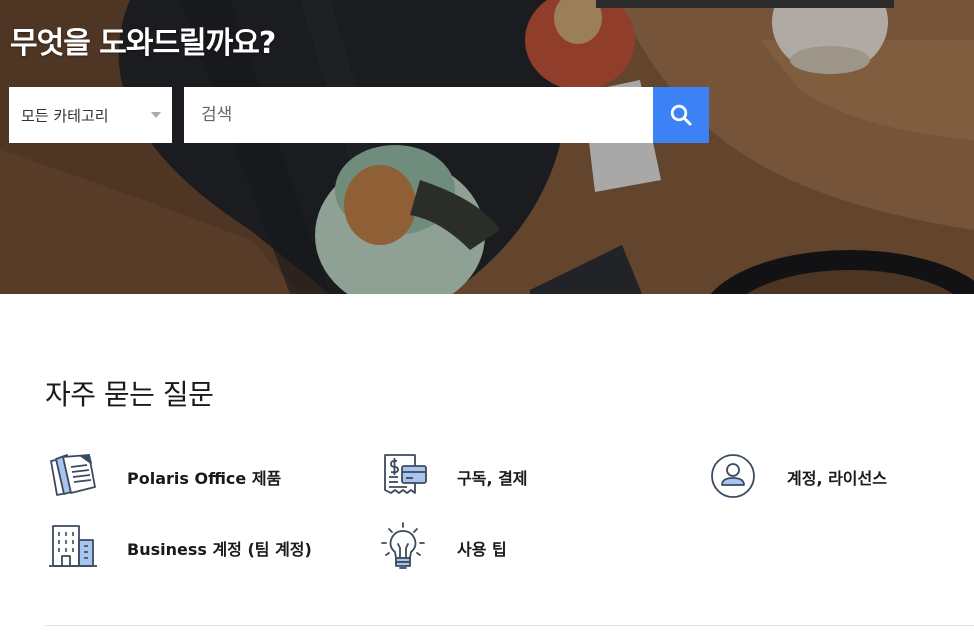  I want to click on caret-down-icon, so click(156, 115).